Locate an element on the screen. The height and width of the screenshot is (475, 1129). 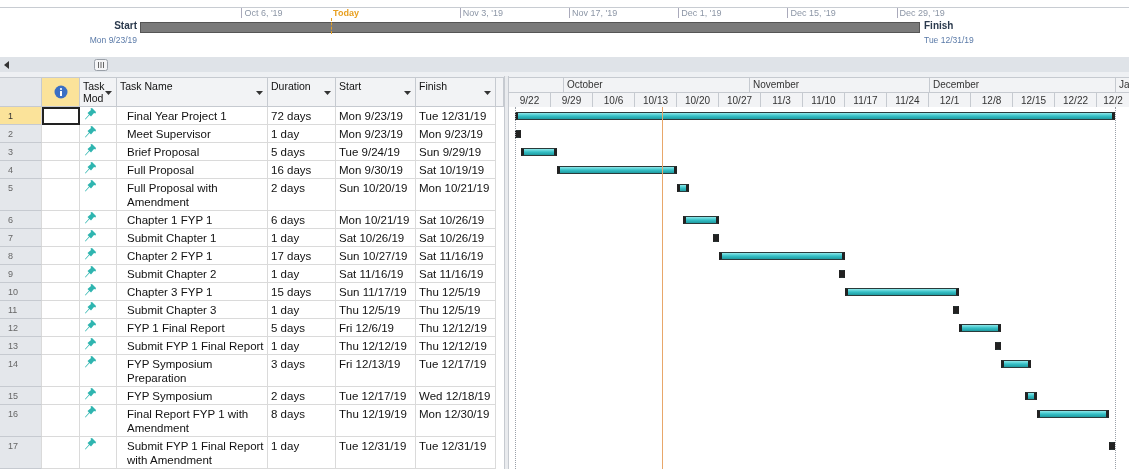
task-finish: Tue 12/17/19 is located at coordinates (456, 371).